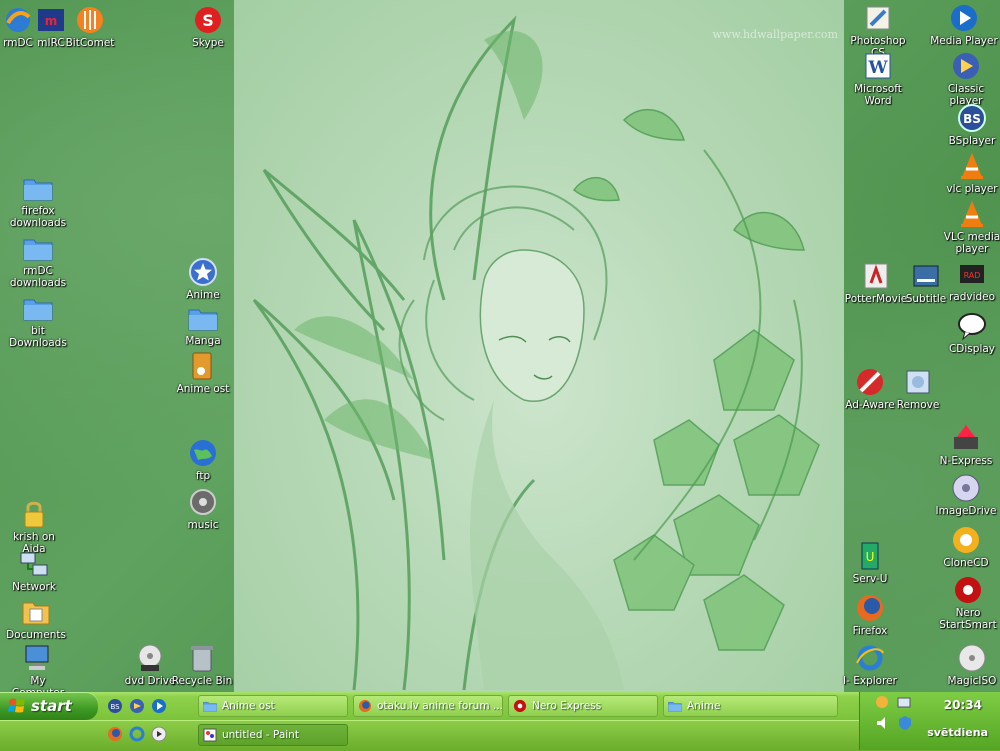 Image resolution: width=1000 pixels, height=751 pixels. What do you see at coordinates (36, 618) in the screenshot?
I see `desktop-icon-documents: Documents` at bounding box center [36, 618].